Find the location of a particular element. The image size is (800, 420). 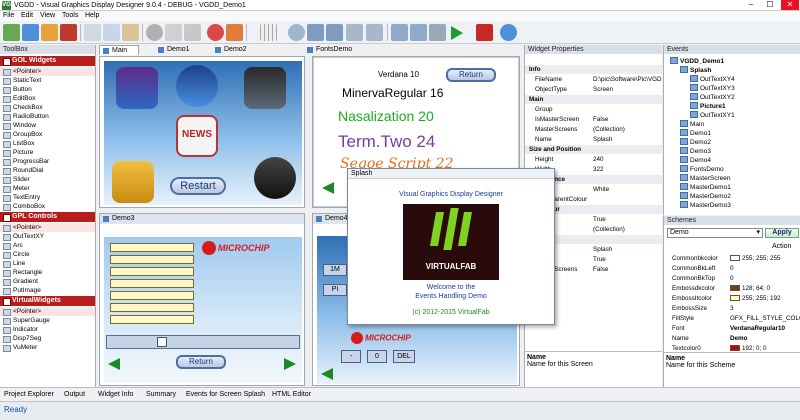

toolbox-item: EditBox is located at coordinates (47, 98).